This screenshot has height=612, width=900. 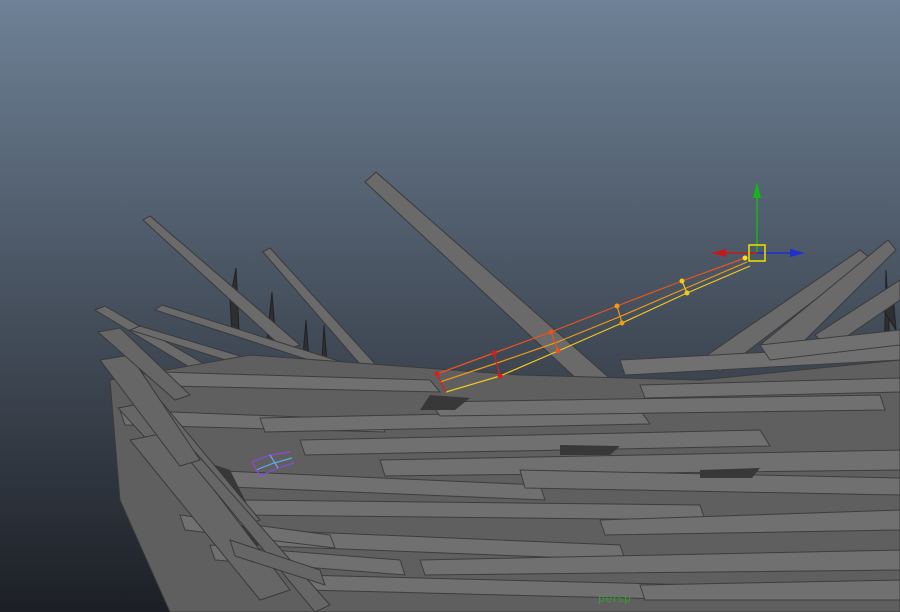 I want to click on camera-name-label: persp, so click(x=615, y=598).